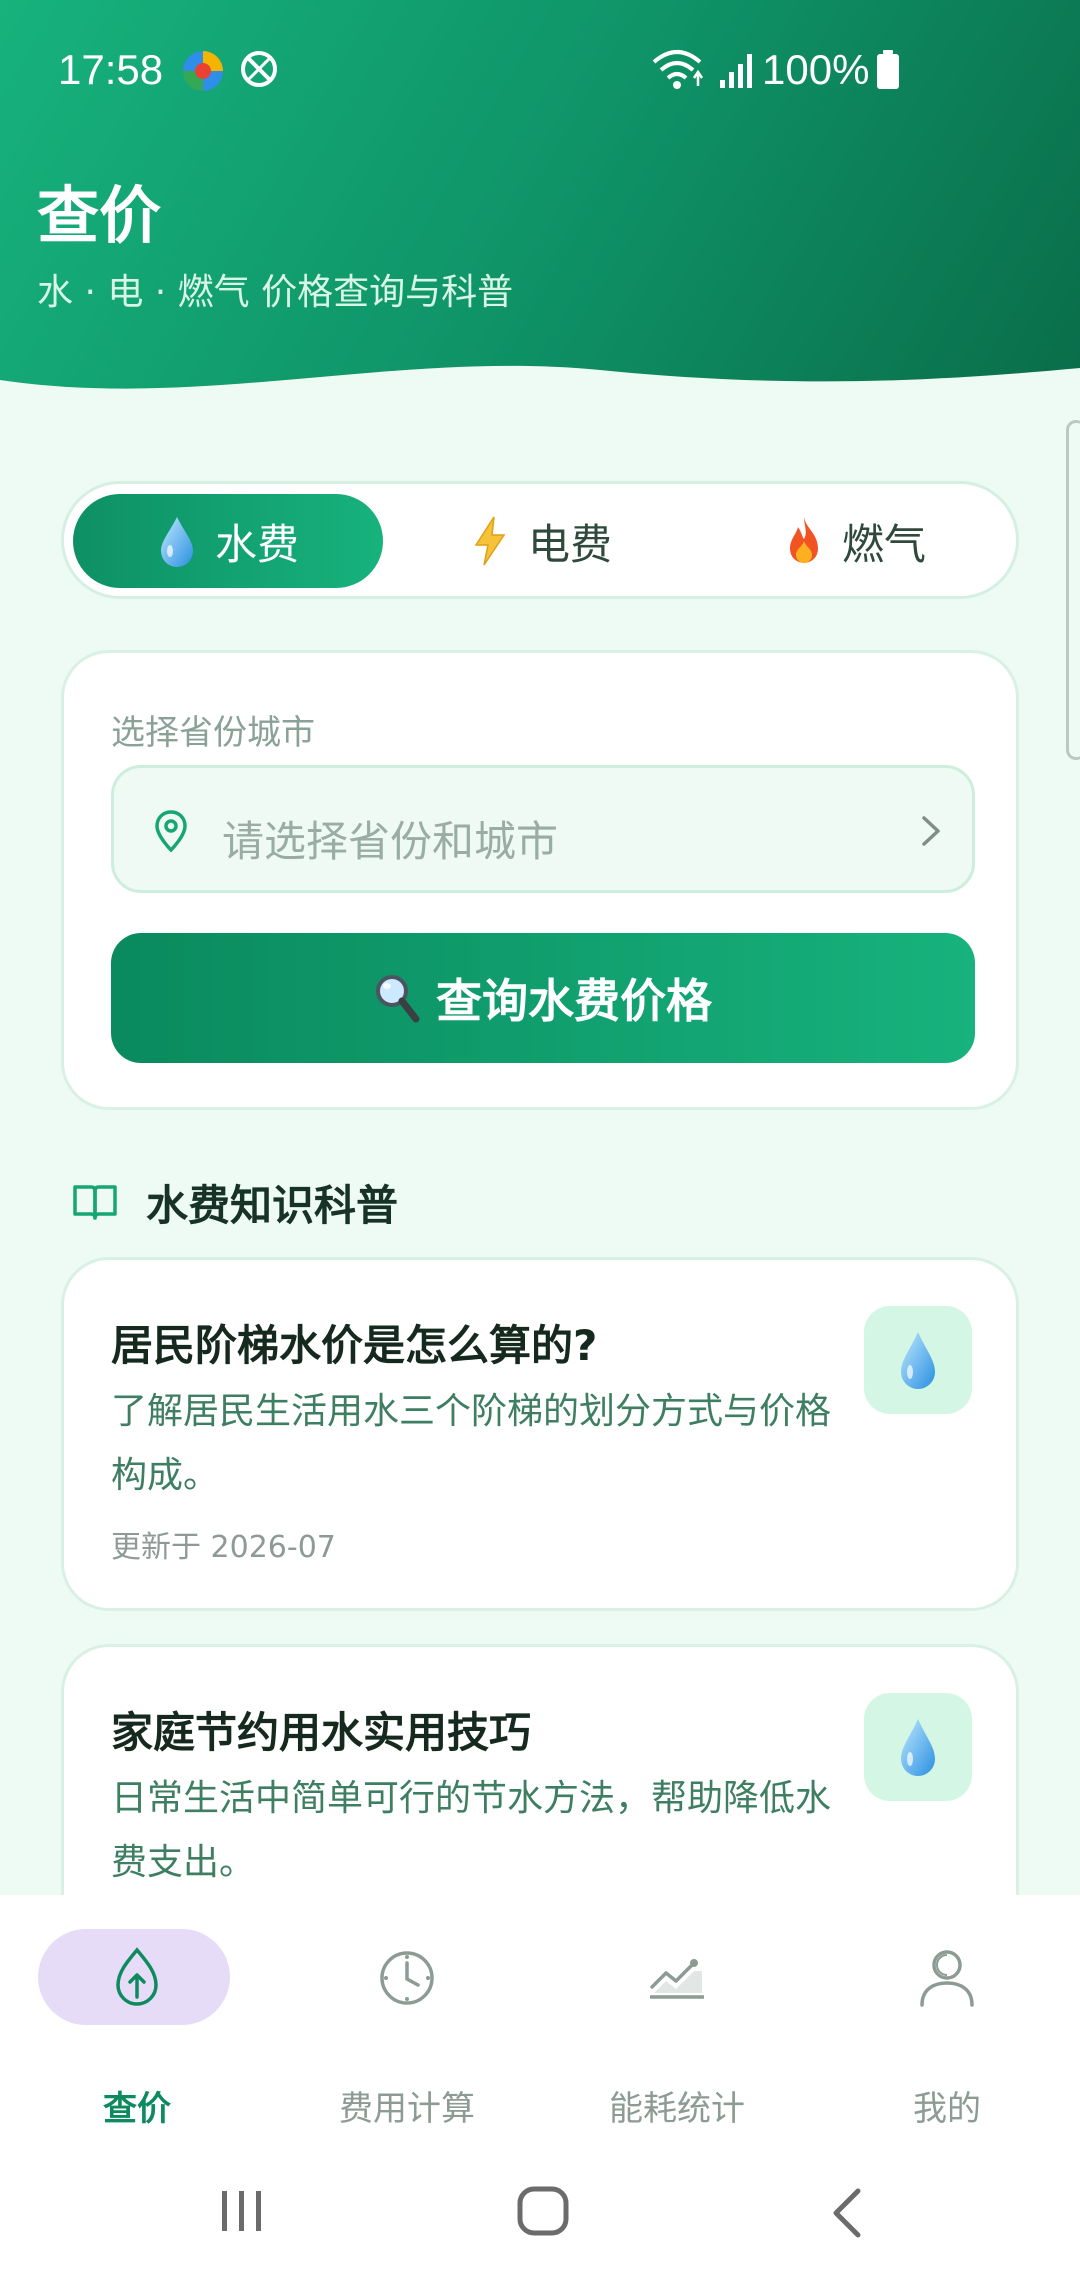  I want to click on lightning-icon, so click(490, 541).